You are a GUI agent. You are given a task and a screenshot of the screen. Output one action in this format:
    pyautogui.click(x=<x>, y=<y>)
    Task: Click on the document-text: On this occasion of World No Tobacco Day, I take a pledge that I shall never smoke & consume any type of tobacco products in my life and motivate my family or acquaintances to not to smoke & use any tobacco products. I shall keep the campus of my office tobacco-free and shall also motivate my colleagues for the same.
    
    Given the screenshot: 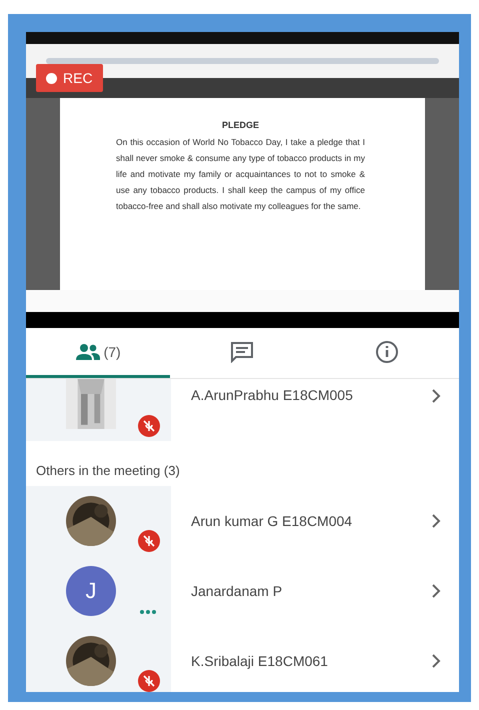 What is the action you would take?
    pyautogui.click(x=240, y=174)
    